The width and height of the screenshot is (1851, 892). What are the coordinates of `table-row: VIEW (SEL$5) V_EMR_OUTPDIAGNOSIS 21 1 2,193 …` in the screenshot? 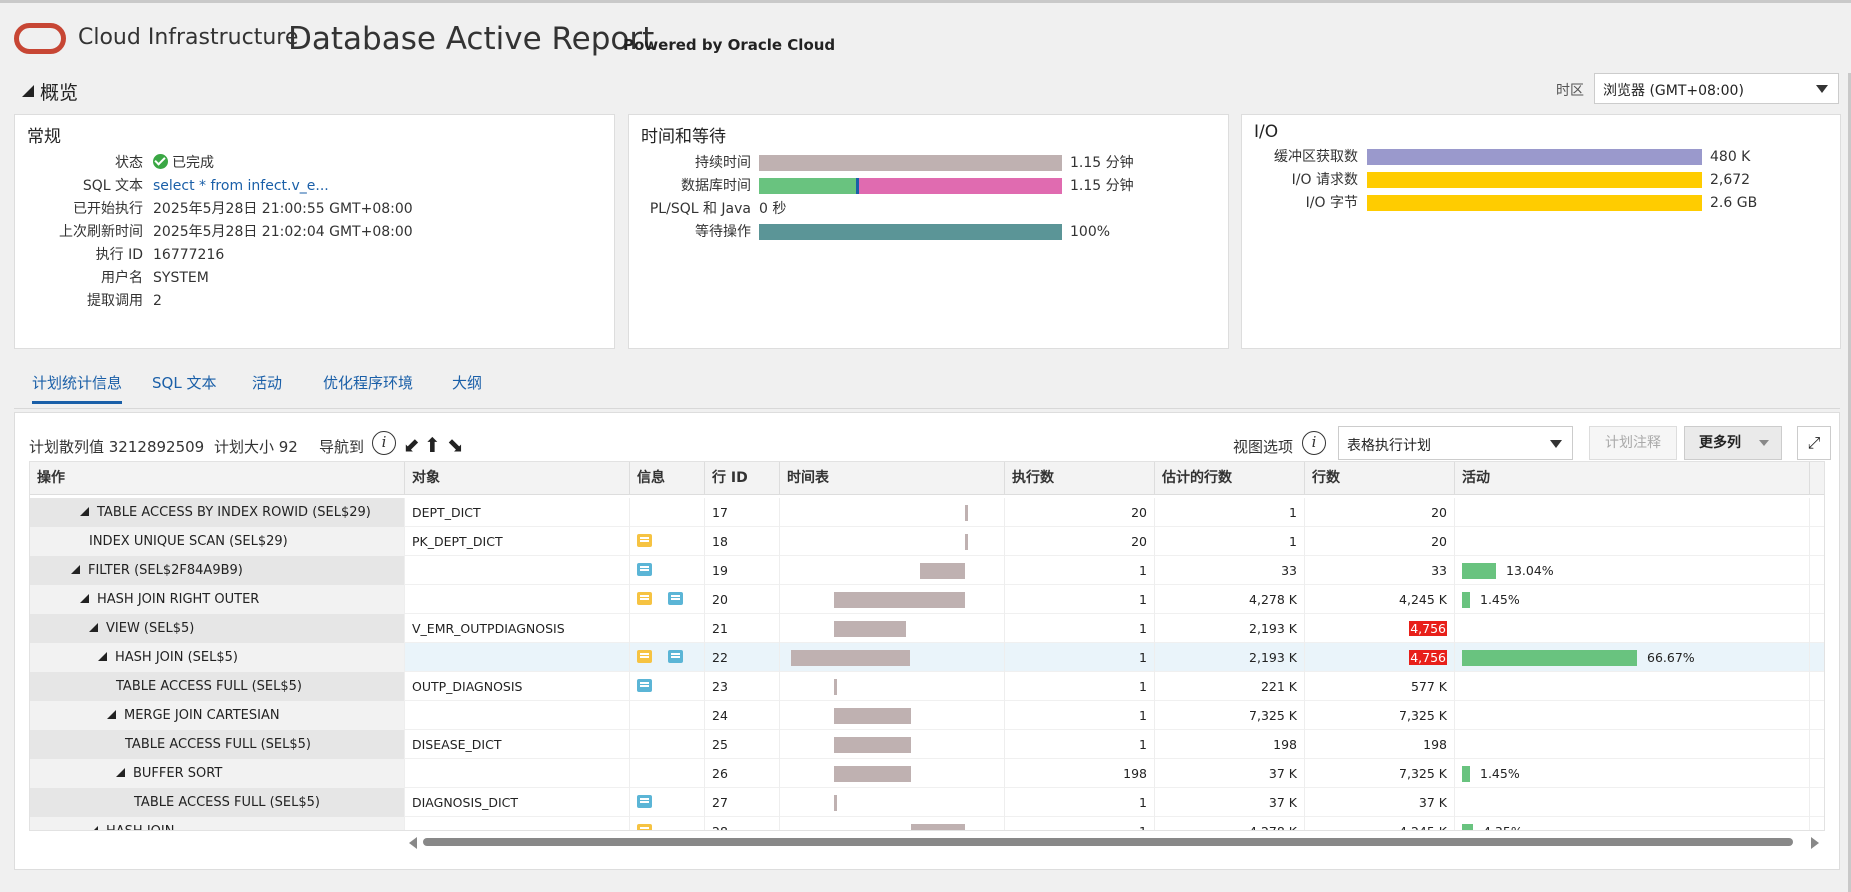 It's located at (927, 628).